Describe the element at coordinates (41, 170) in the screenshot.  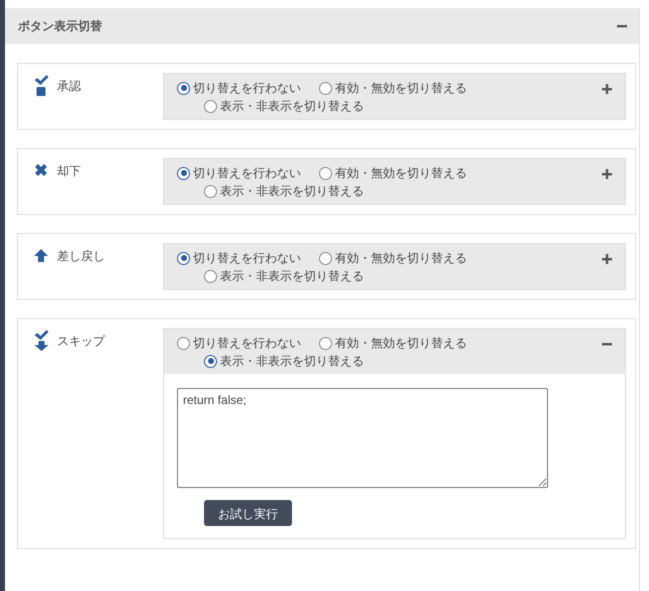
I see `cross-icon` at that location.